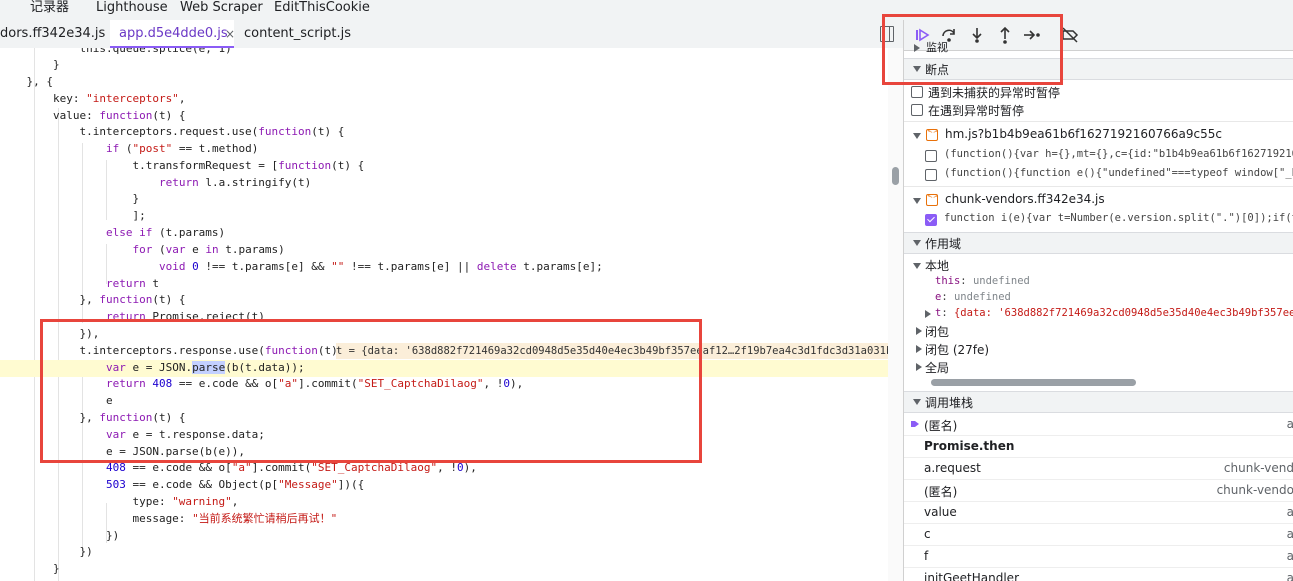 This screenshot has width=1293, height=581. What do you see at coordinates (1098, 402) in the screenshot?
I see `callstack-section-header: 调用堆栈` at bounding box center [1098, 402].